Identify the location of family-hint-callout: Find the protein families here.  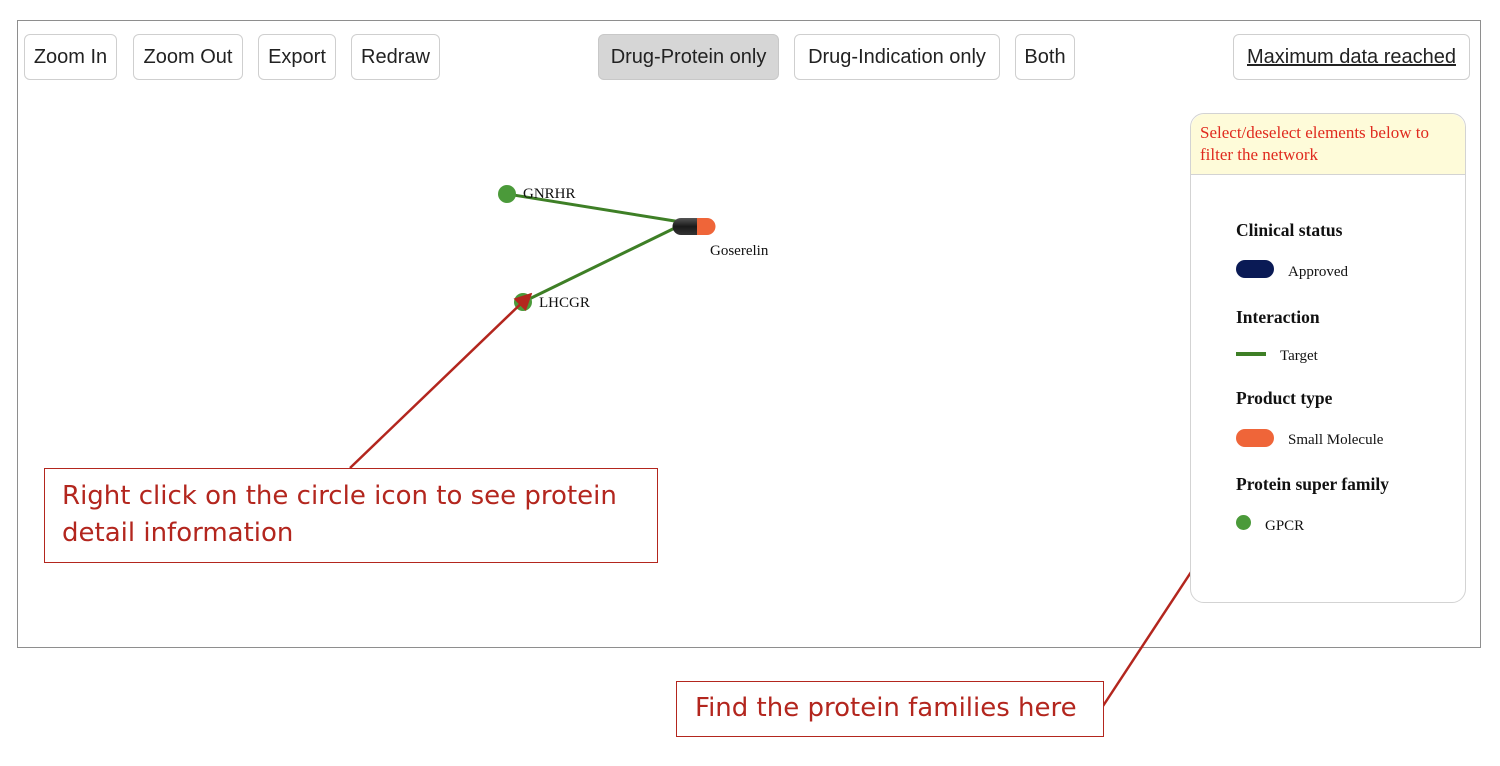
(890, 709).